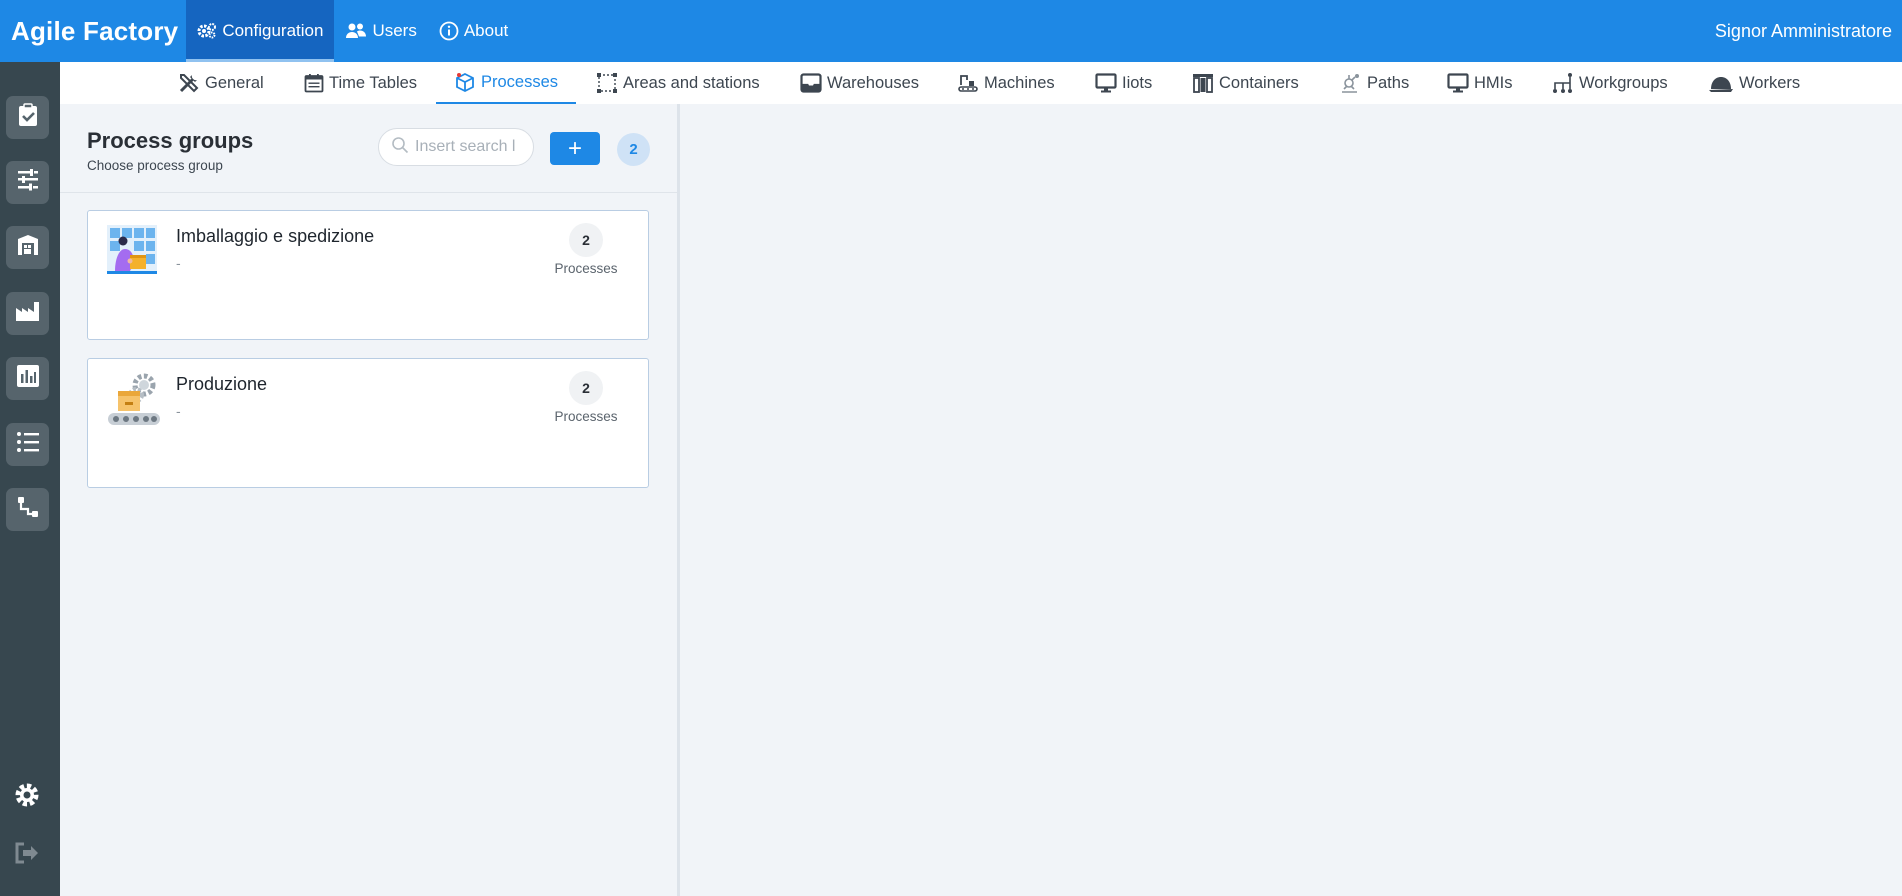 Image resolution: width=1902 pixels, height=896 pixels. What do you see at coordinates (93, 31) in the screenshot?
I see `app-title: Agile Factory` at bounding box center [93, 31].